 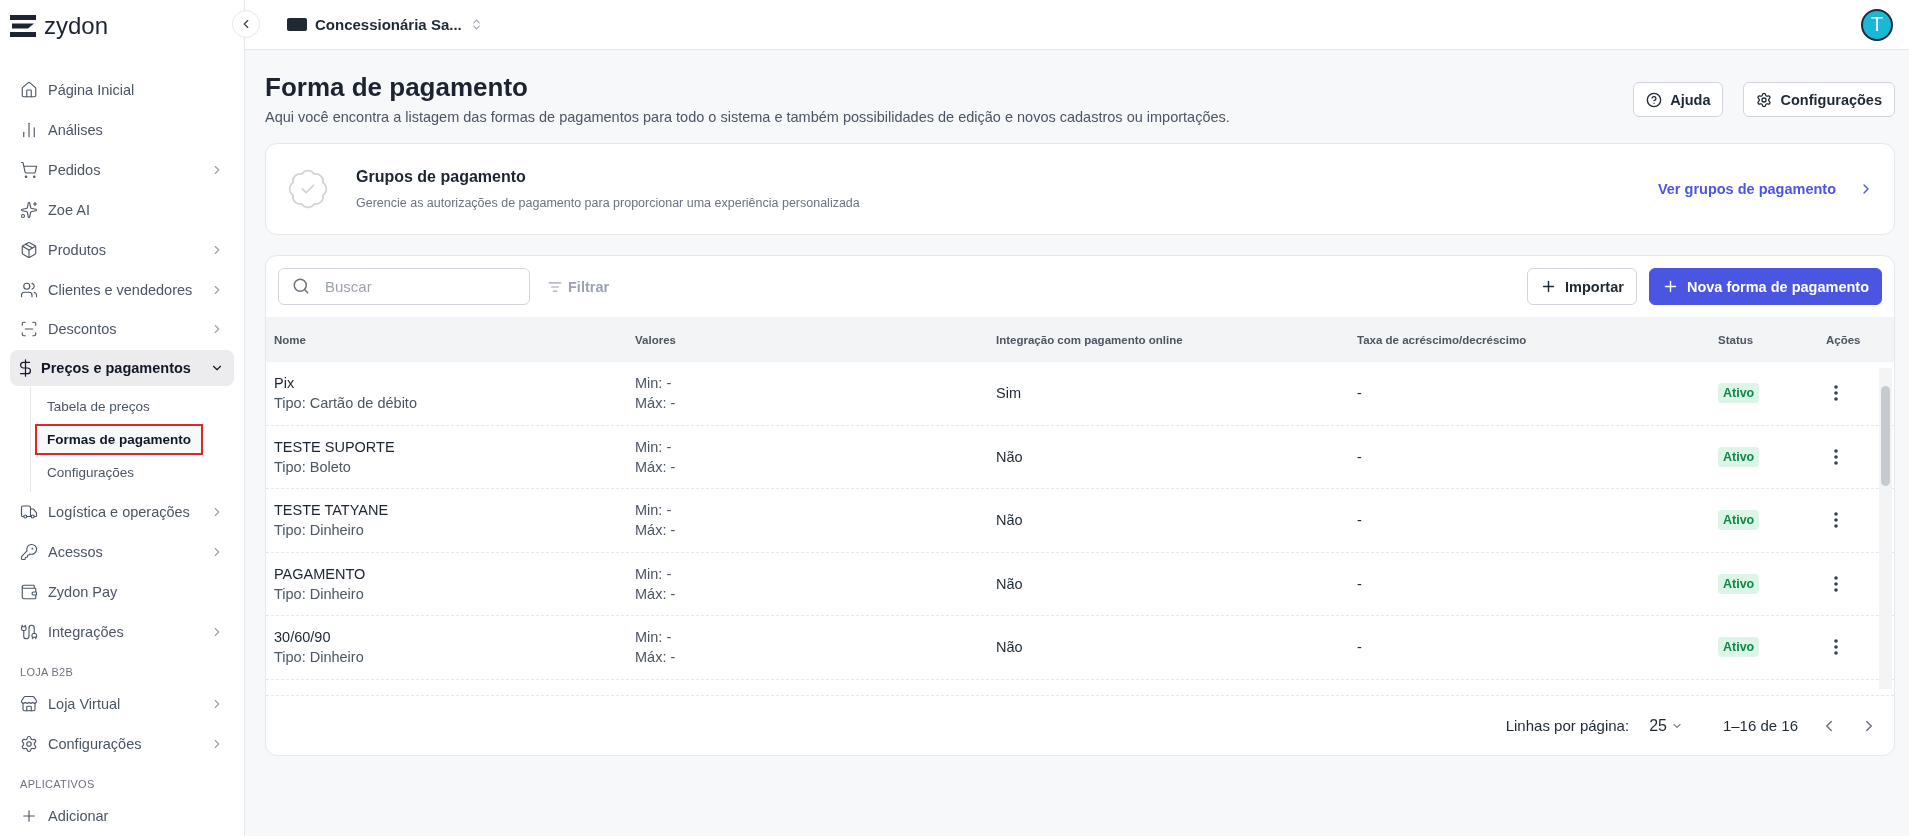 What do you see at coordinates (290, 339) in the screenshot?
I see `column-header: Nome` at bounding box center [290, 339].